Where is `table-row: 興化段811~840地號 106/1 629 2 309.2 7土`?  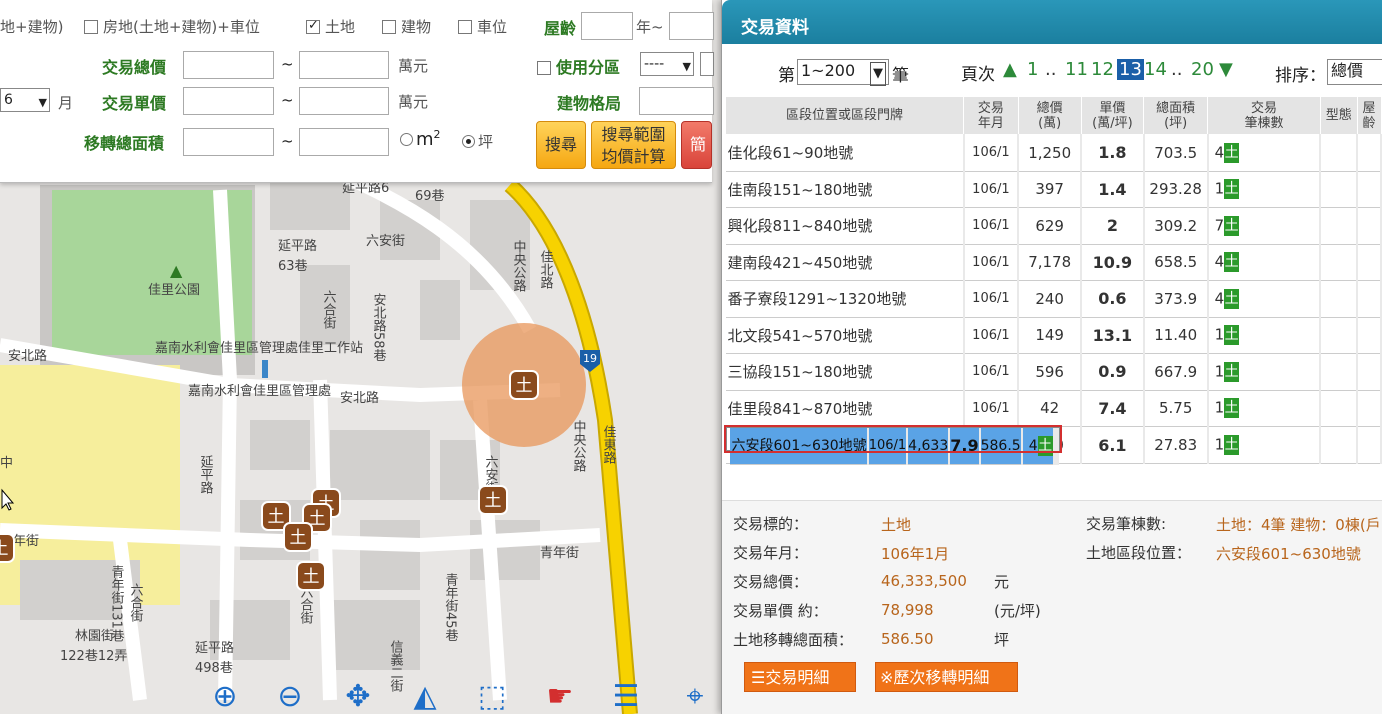
table-row: 興化段811~840地號 106/1 629 2 309.2 7土 is located at coordinates (1053, 226).